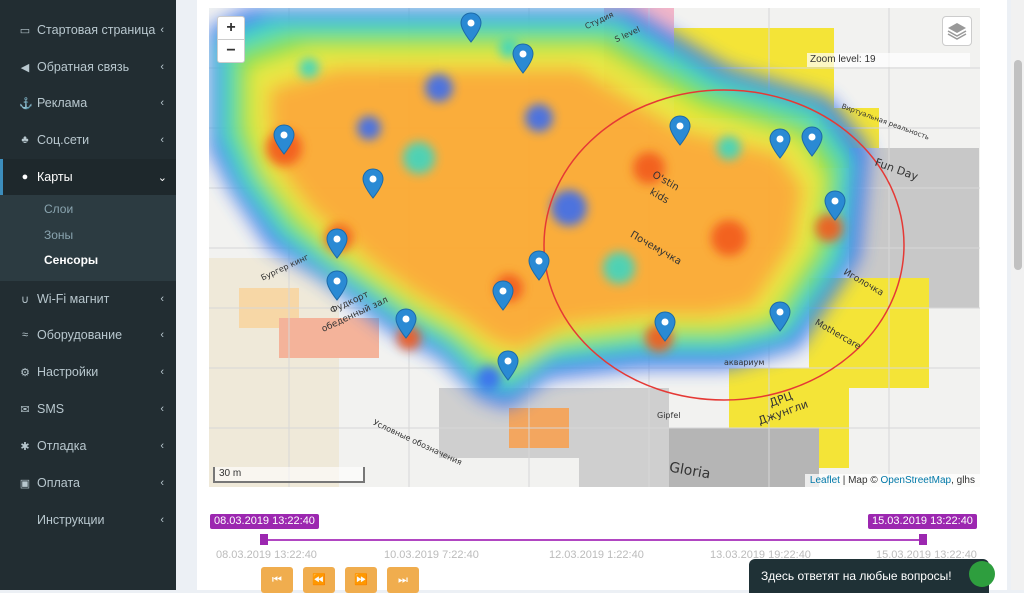 This screenshot has width=1024, height=593. Describe the element at coordinates (266, 555) in the screenshot. I see `timeline-tick: 08.03.2019 13:22:40` at that location.